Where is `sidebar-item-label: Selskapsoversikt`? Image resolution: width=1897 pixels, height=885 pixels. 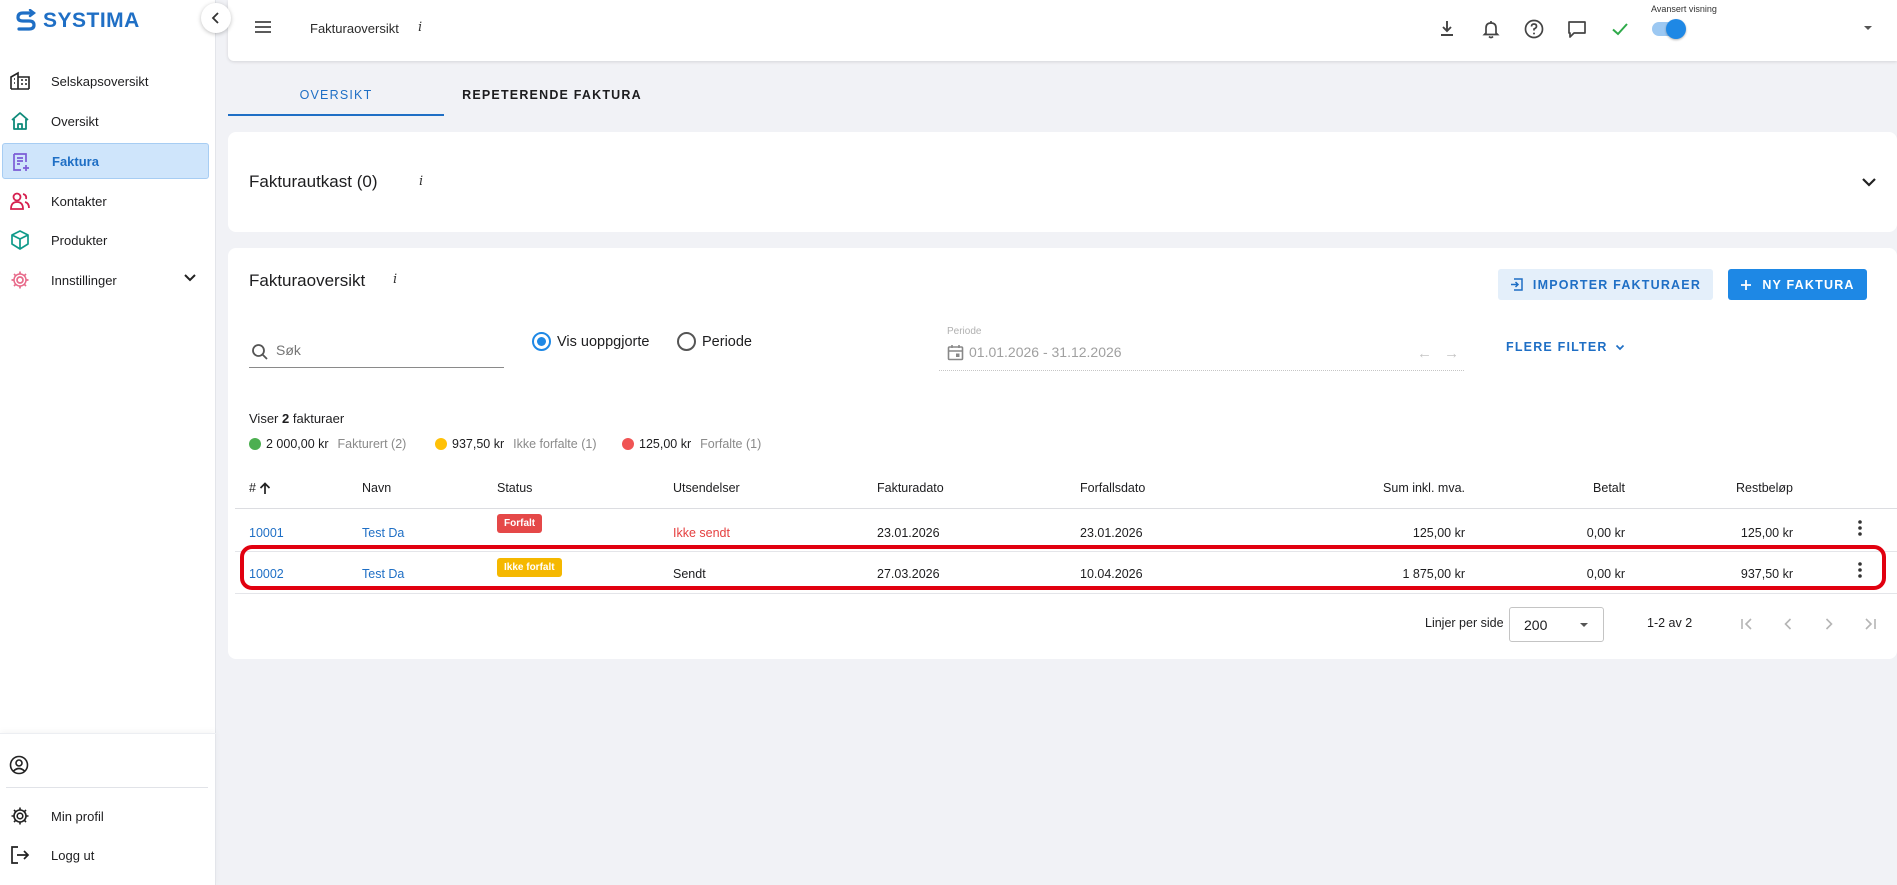 sidebar-item-label: Selskapsoversikt is located at coordinates (100, 81).